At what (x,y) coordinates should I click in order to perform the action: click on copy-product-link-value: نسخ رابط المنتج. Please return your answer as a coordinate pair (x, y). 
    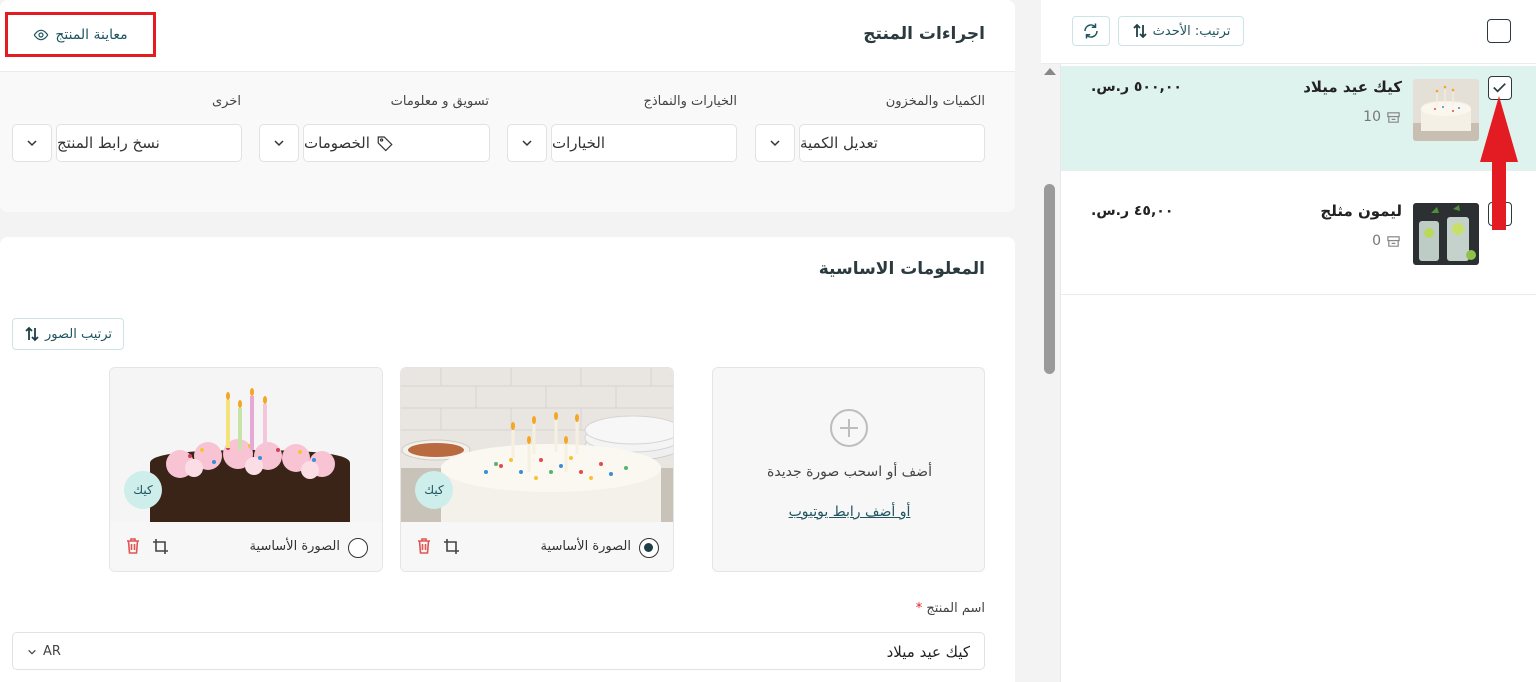
    Looking at the image, I should click on (108, 143).